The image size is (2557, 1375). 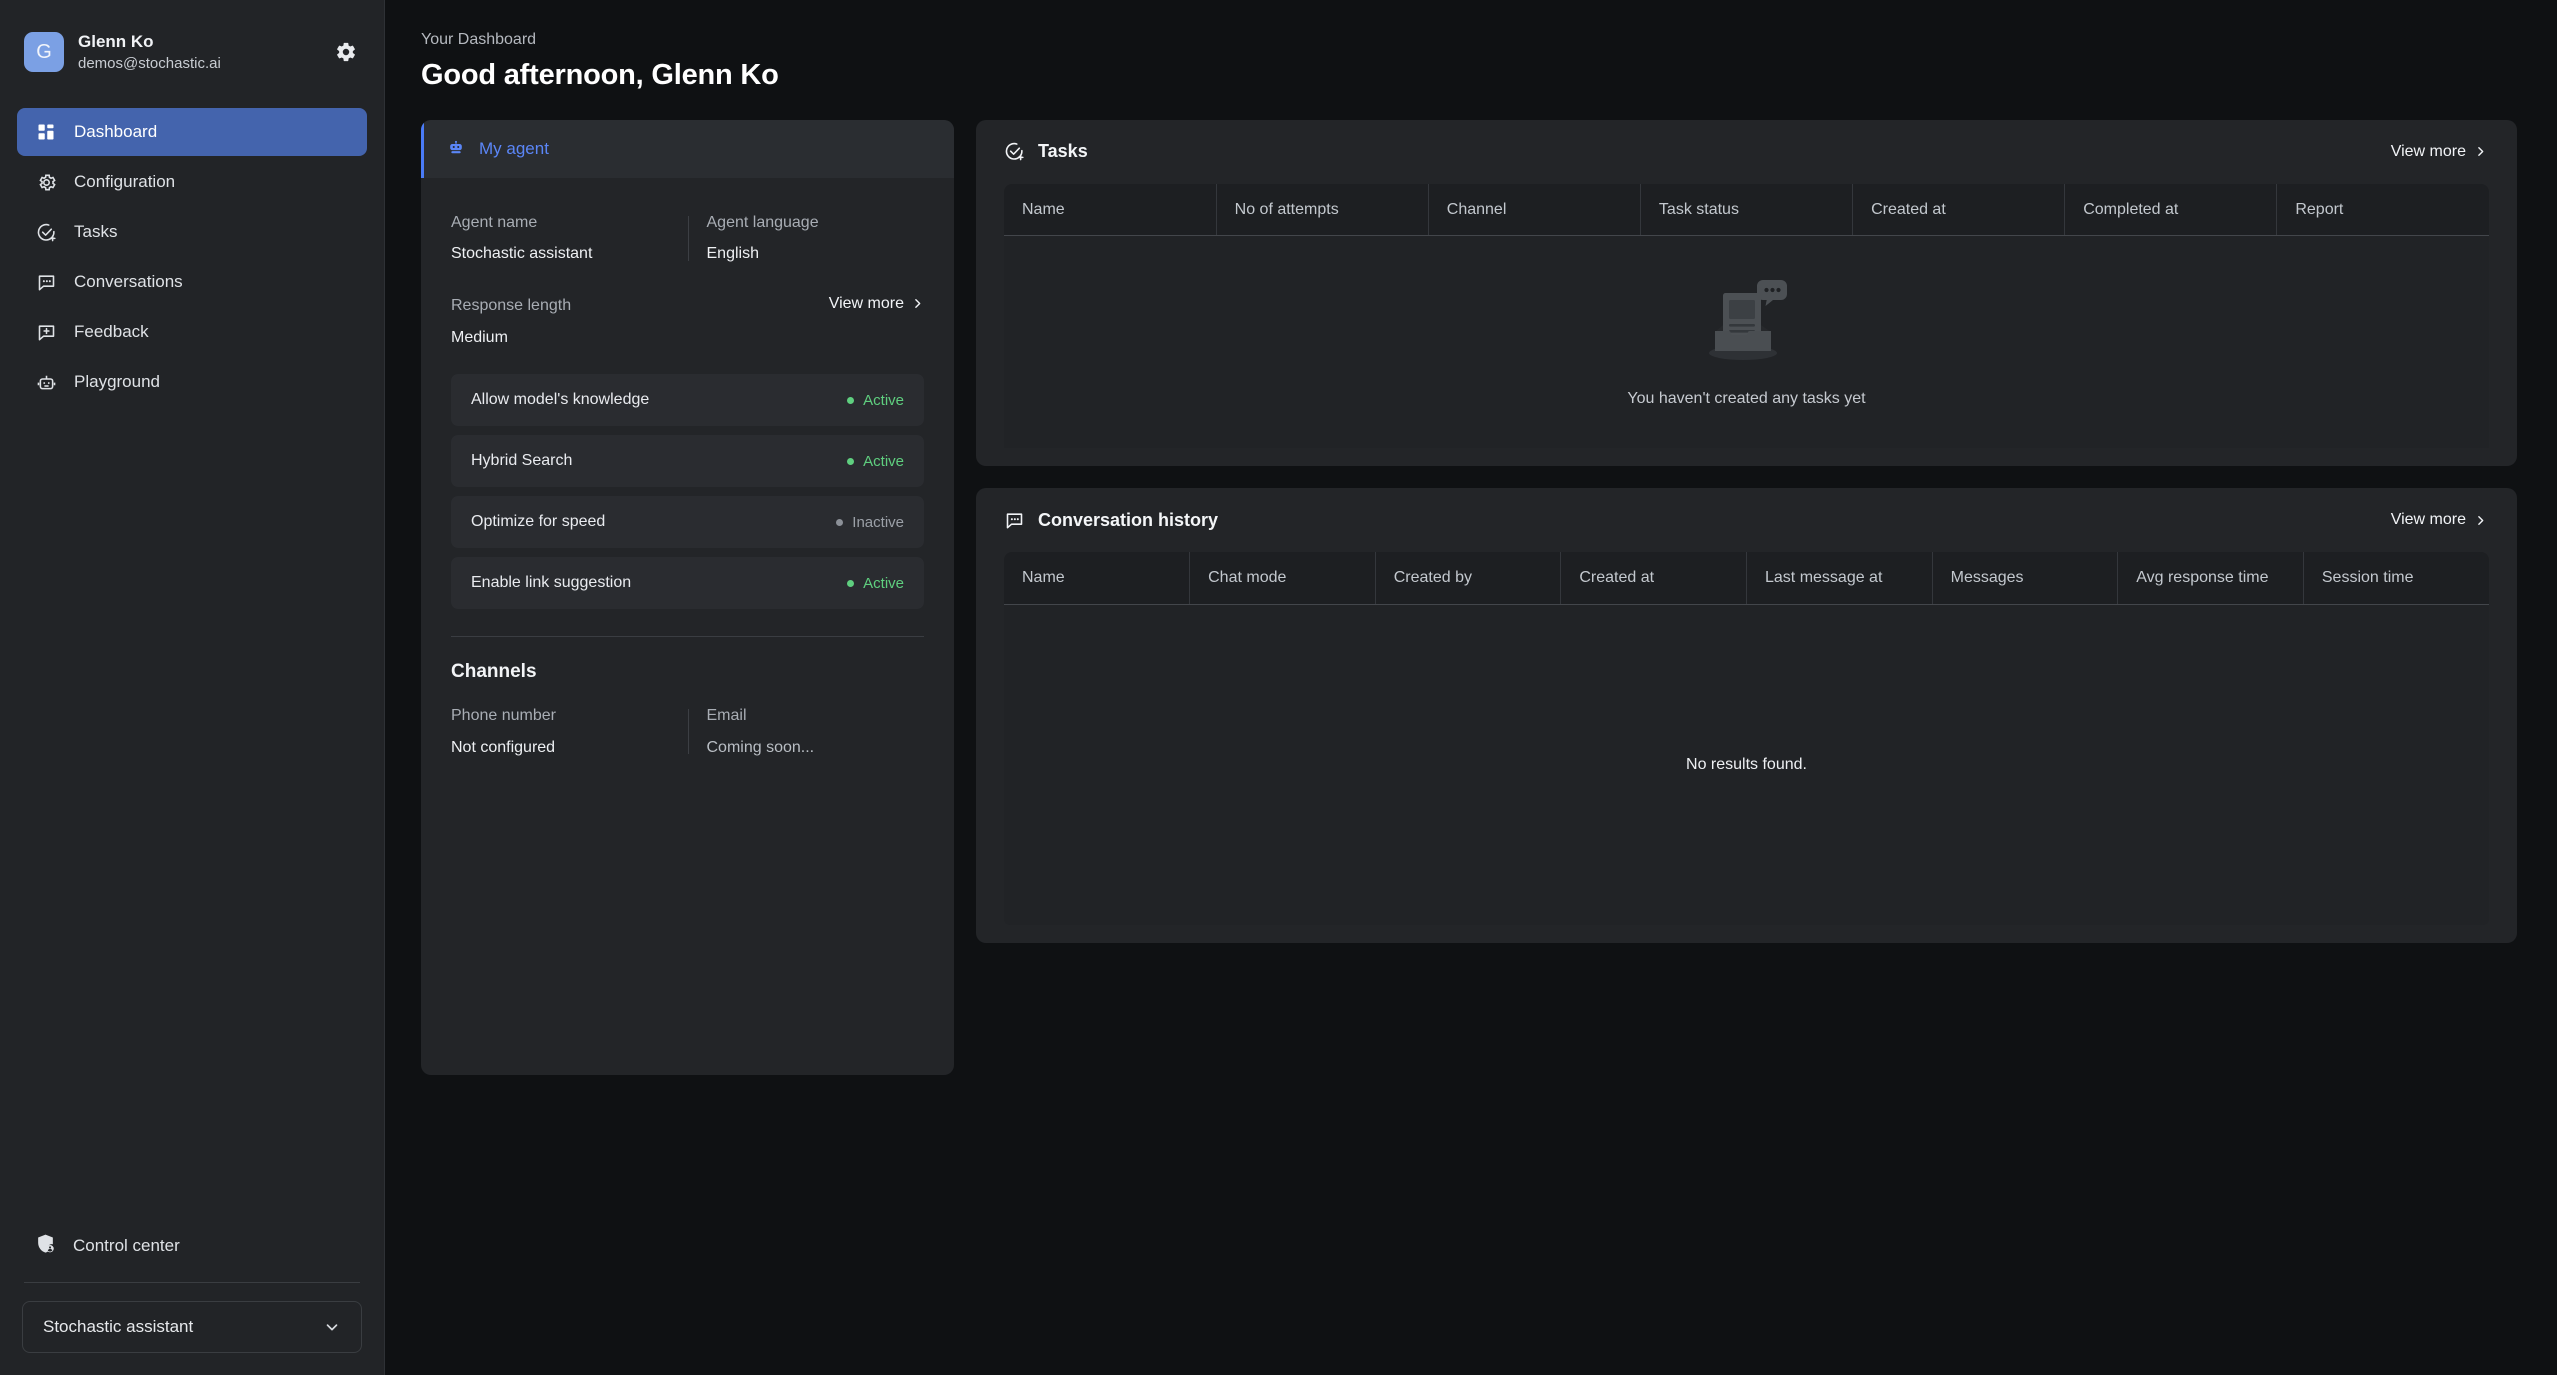 What do you see at coordinates (192, 232) in the screenshot?
I see `sidebar-item-tasks: Tasks` at bounding box center [192, 232].